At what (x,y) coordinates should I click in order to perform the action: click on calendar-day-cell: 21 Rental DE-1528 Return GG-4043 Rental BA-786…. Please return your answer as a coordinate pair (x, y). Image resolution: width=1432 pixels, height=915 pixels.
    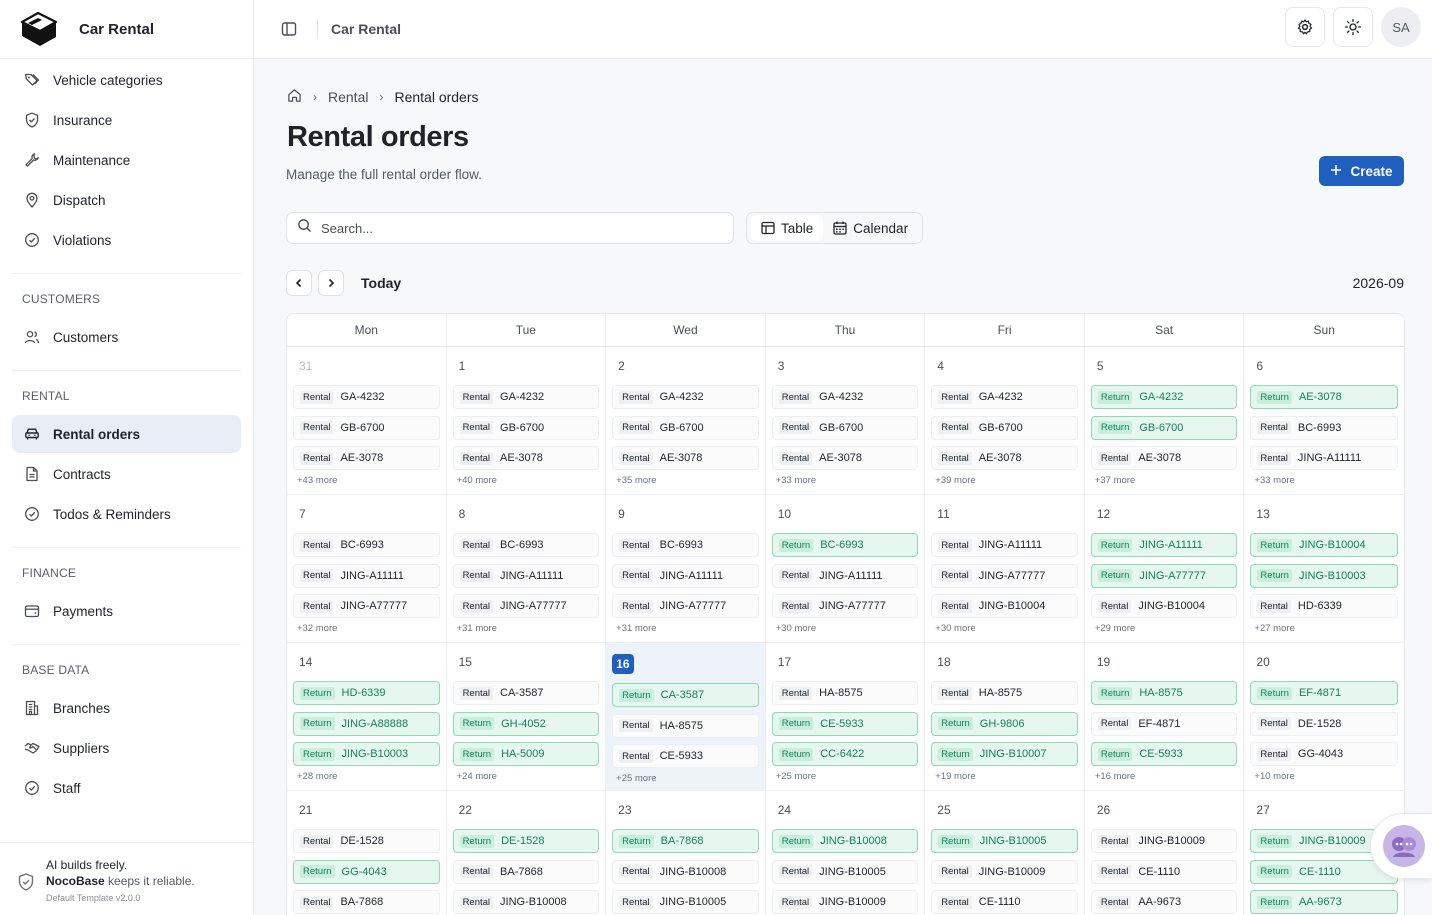
    Looking at the image, I should click on (367, 853).